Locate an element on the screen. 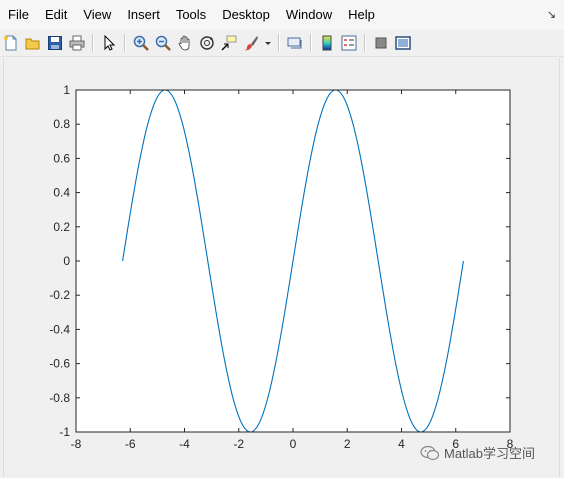  y-tick-label: 0.6 is located at coordinates (61, 158).